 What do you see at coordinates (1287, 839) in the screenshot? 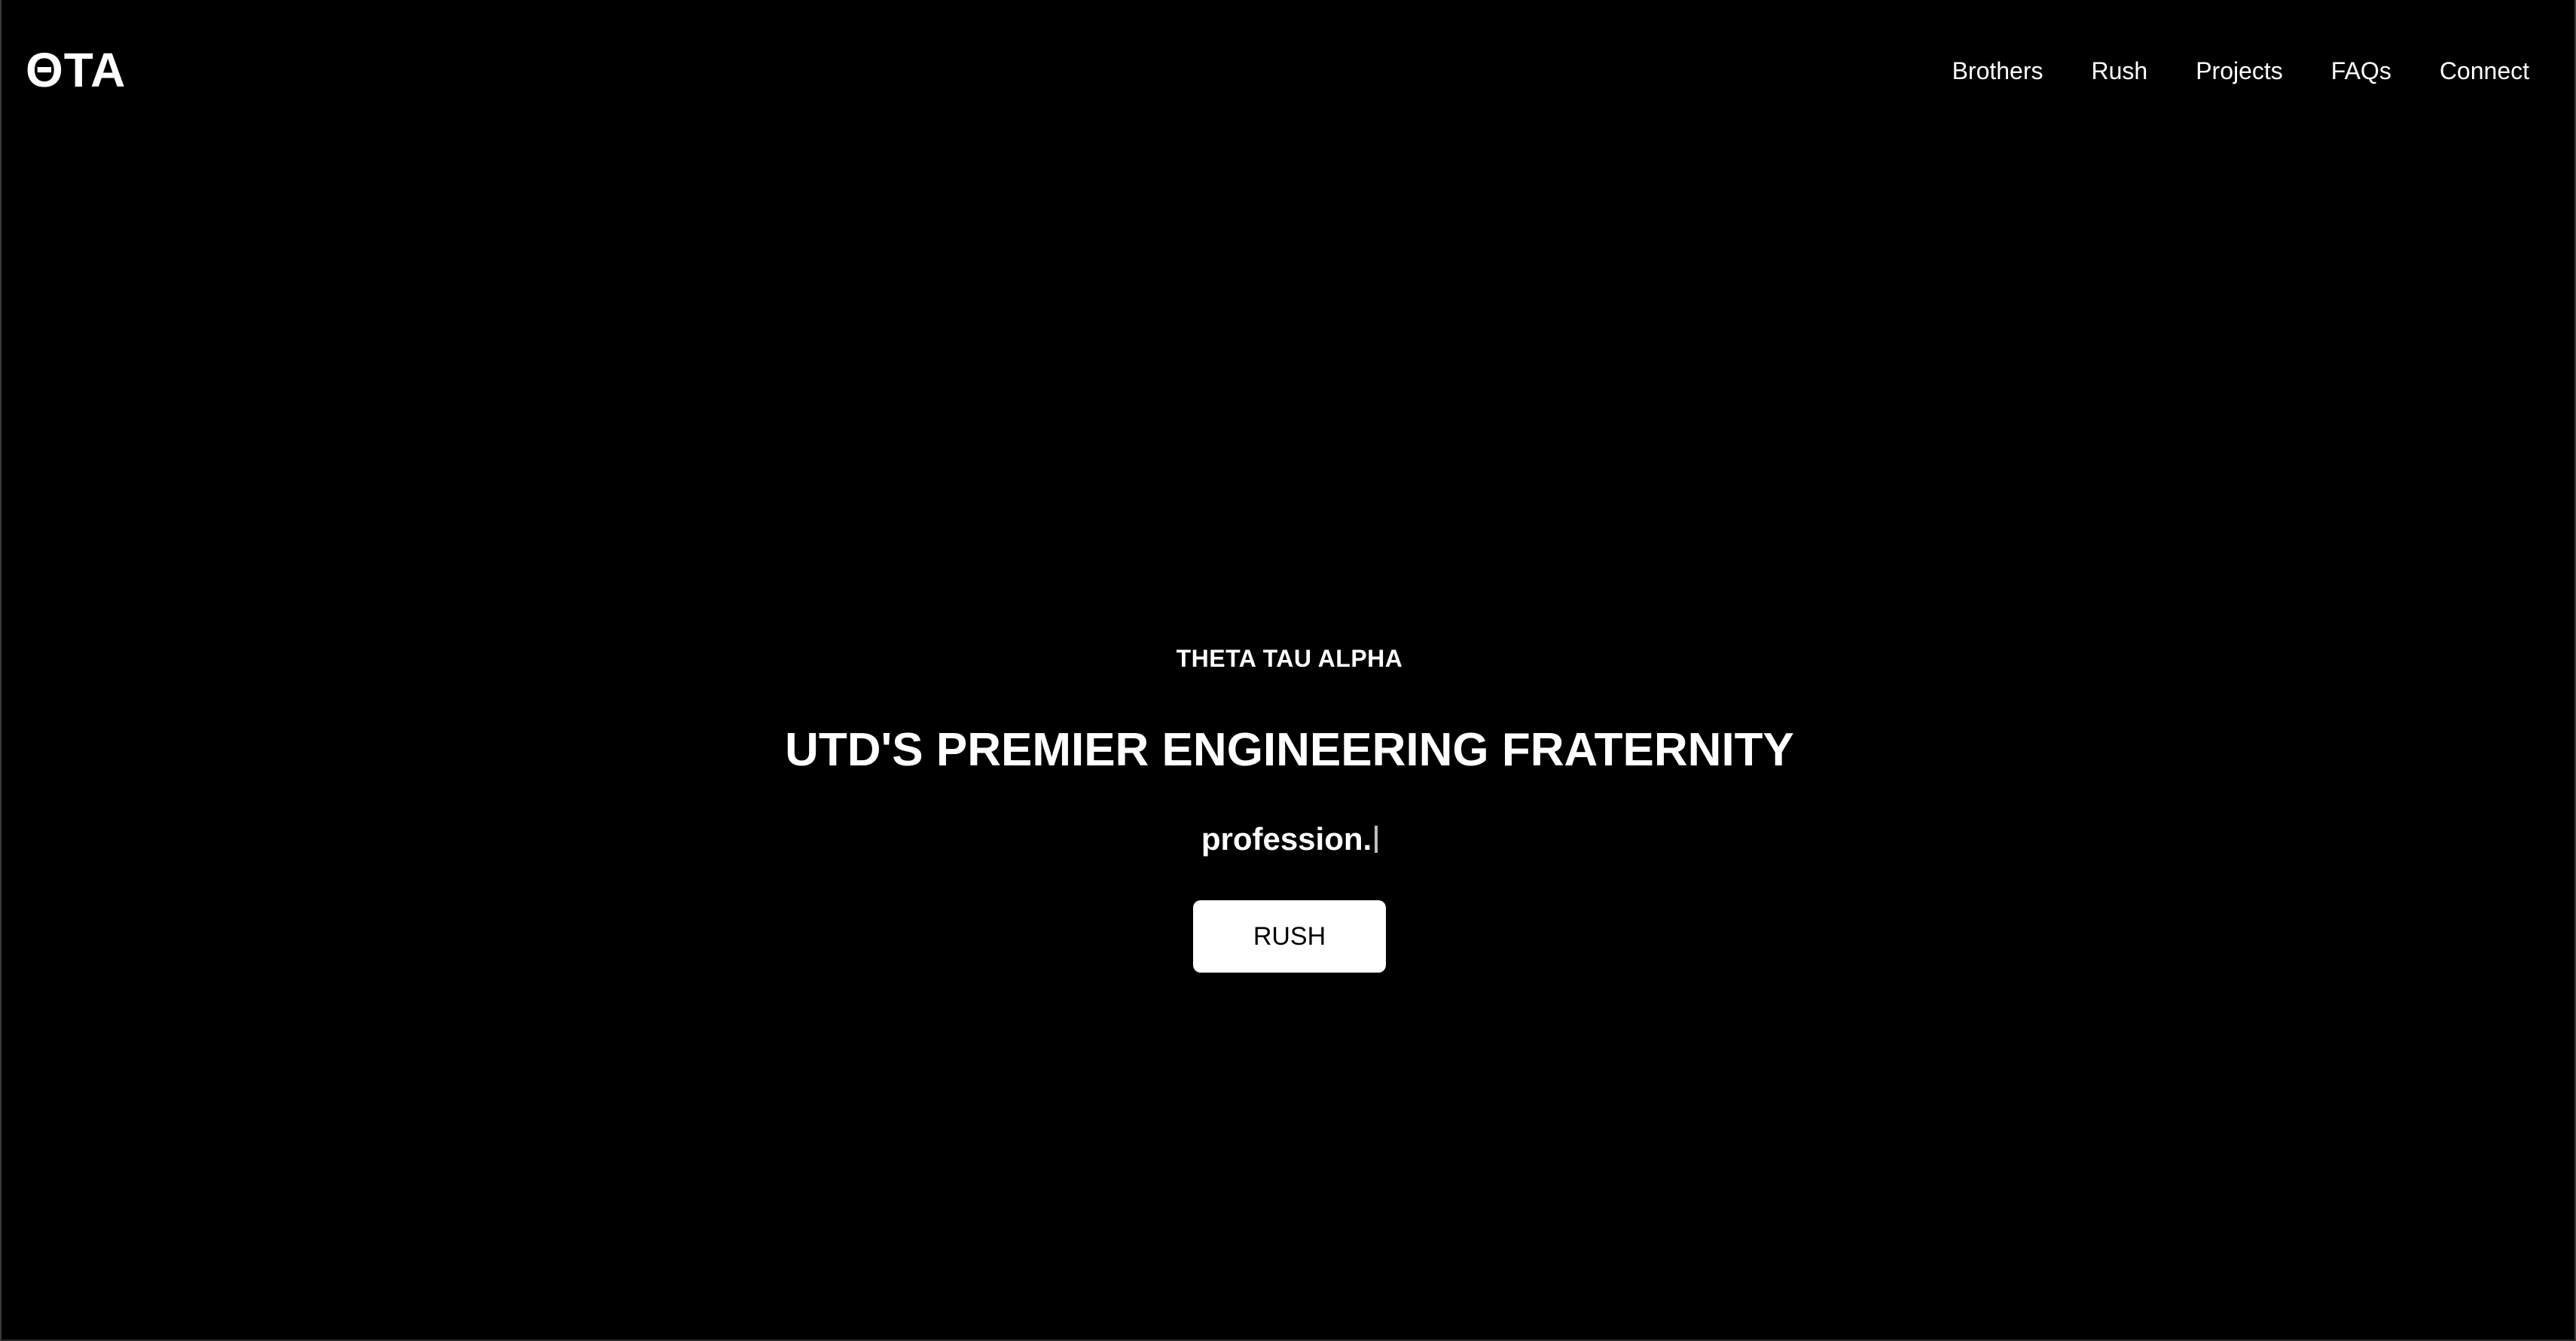
I see `typed-text: profession.` at bounding box center [1287, 839].